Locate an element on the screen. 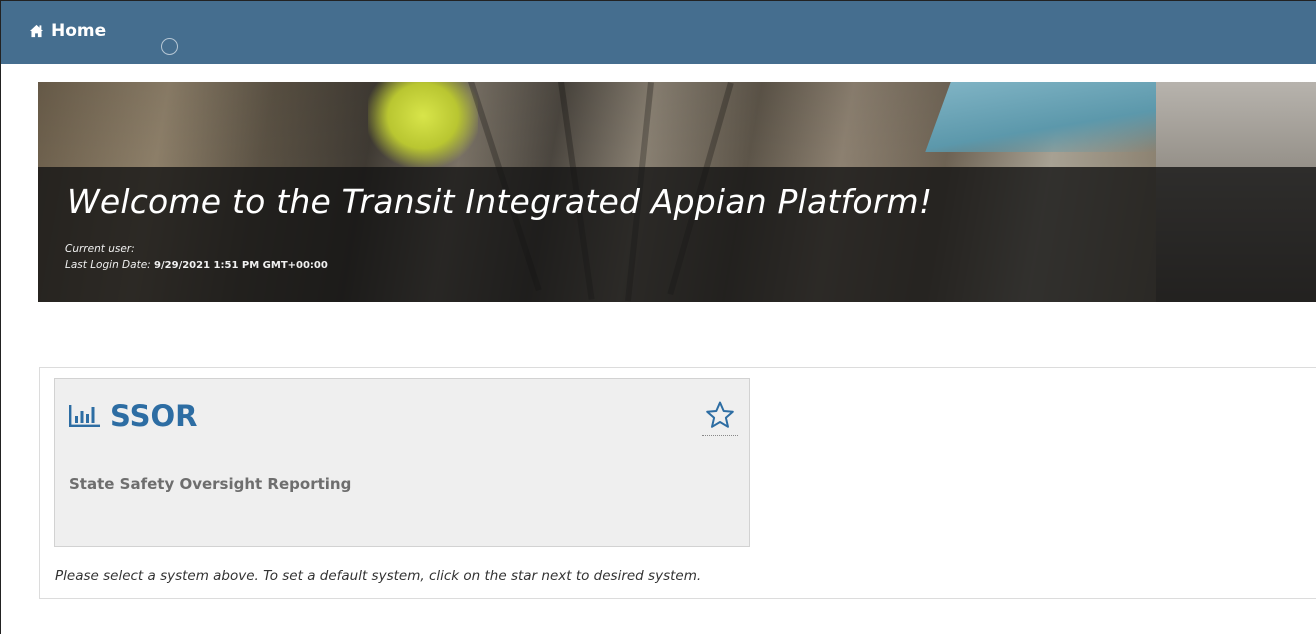 This screenshot has height=634, width=1316. home-icon is located at coordinates (36, 31).